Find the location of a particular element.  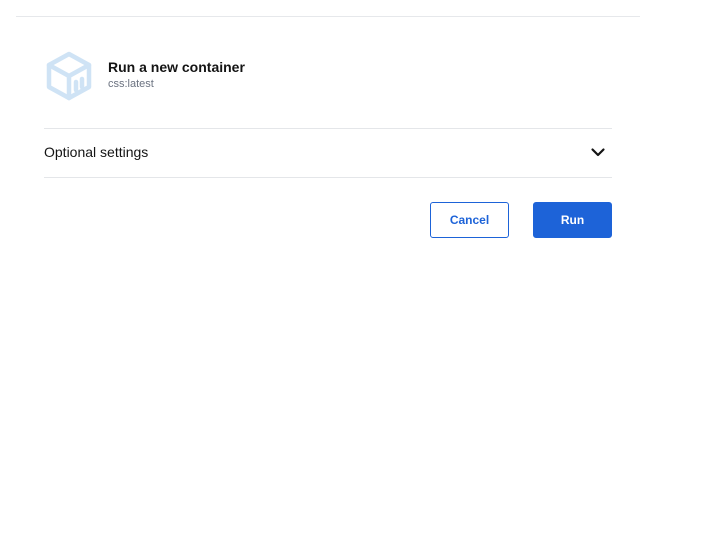

header-text: Run a new container css:latest is located at coordinates (176, 74).